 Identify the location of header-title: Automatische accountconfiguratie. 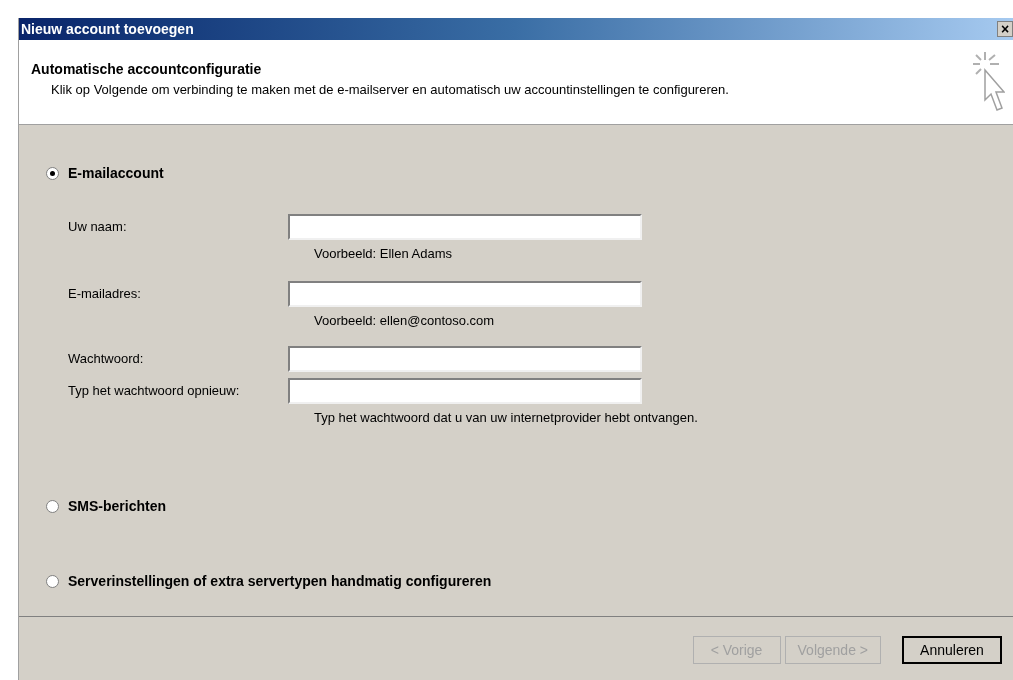
(147, 69).